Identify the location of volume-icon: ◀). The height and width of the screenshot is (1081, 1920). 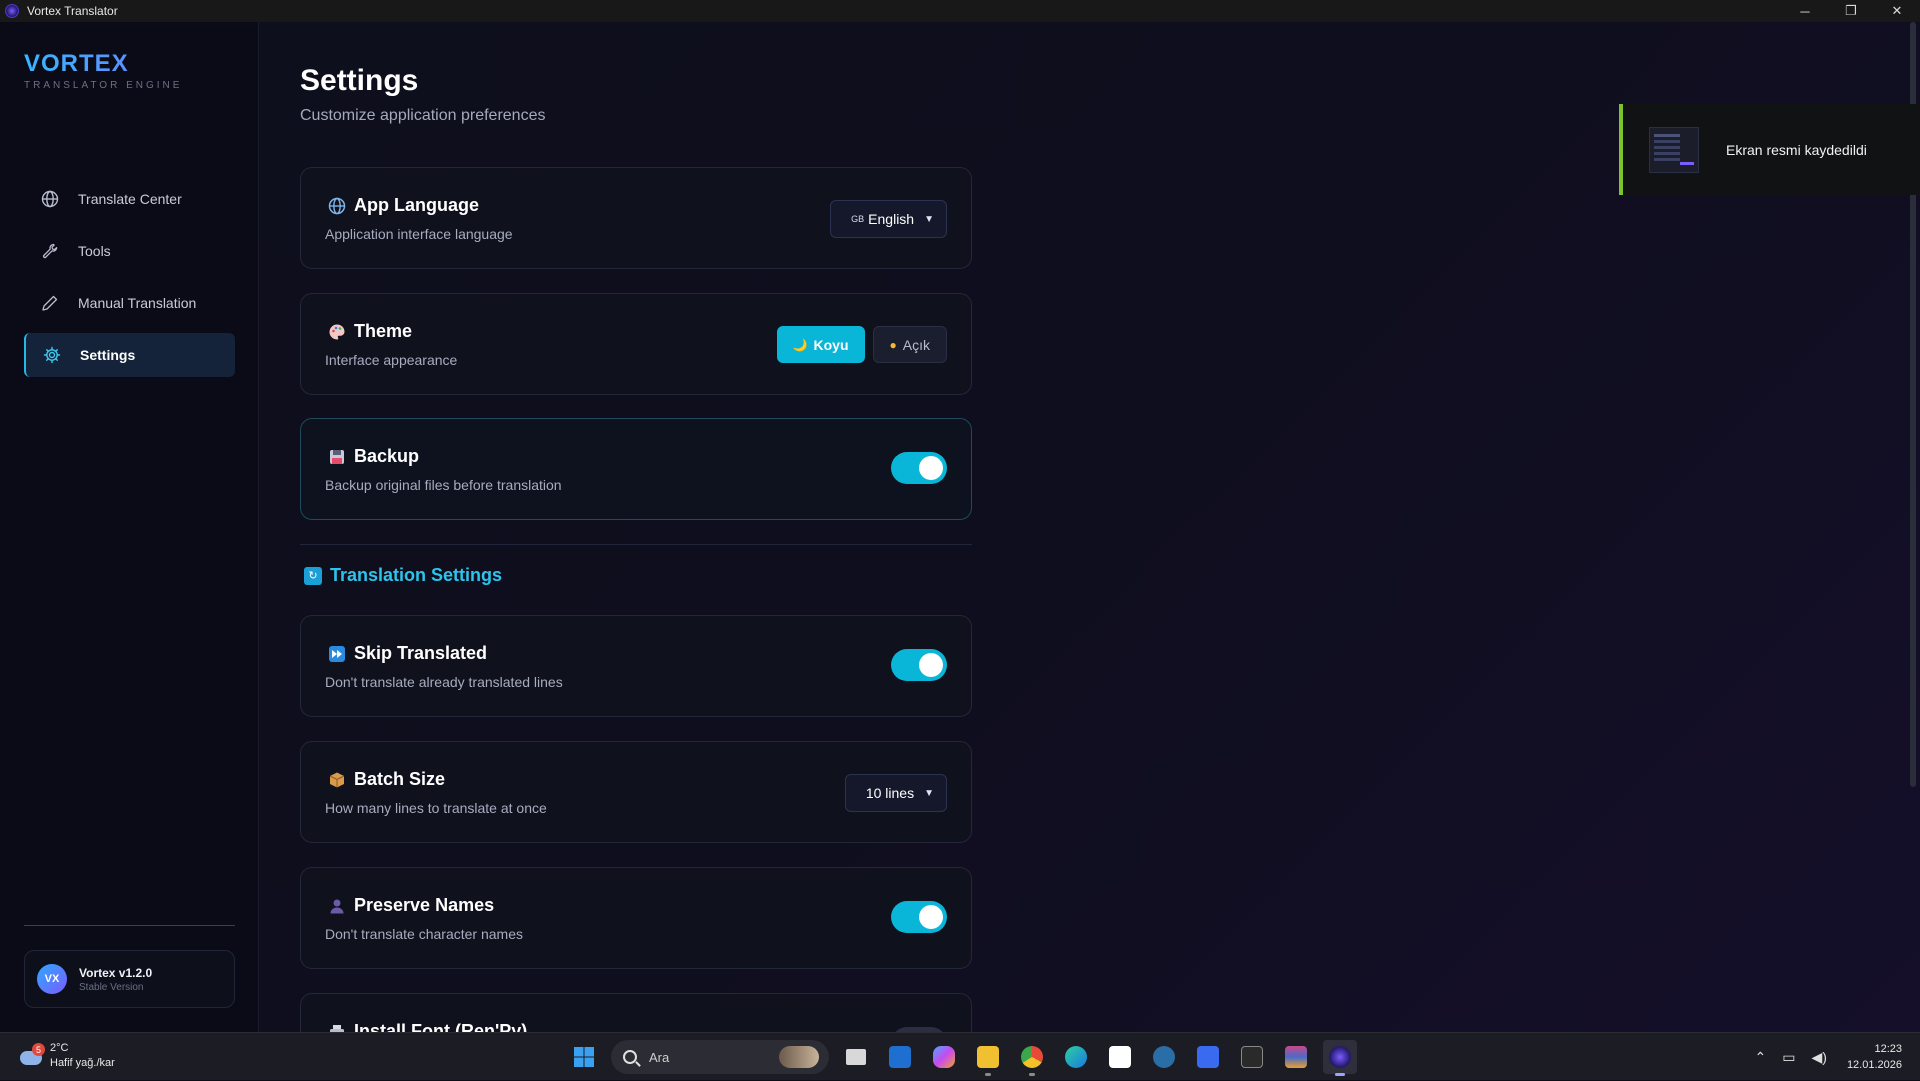
(1819, 1057).